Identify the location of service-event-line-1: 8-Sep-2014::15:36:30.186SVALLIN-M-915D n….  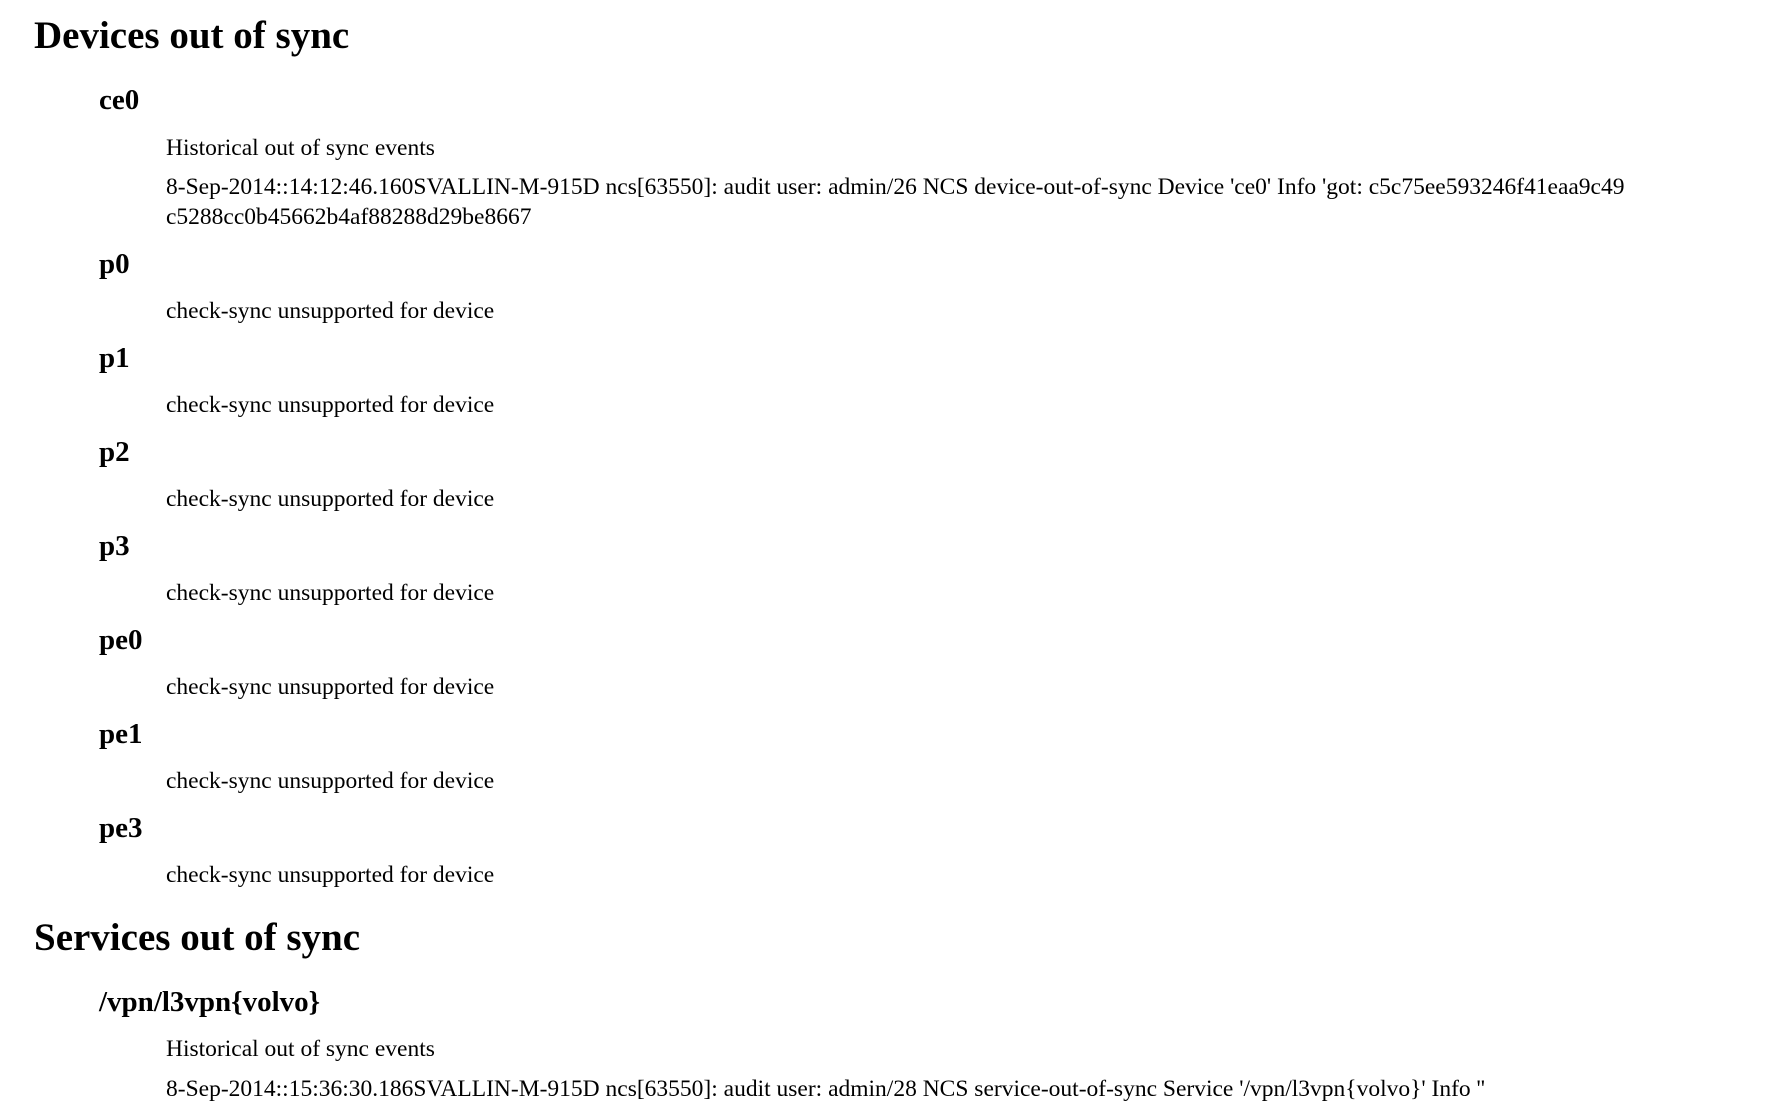
(825, 1089).